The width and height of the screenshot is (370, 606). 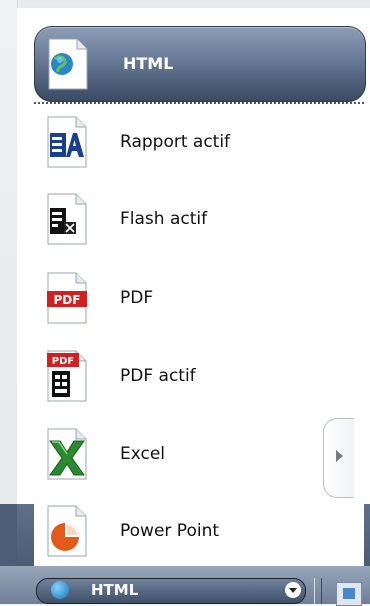 I want to click on powerpoint-icon, so click(x=67, y=531).